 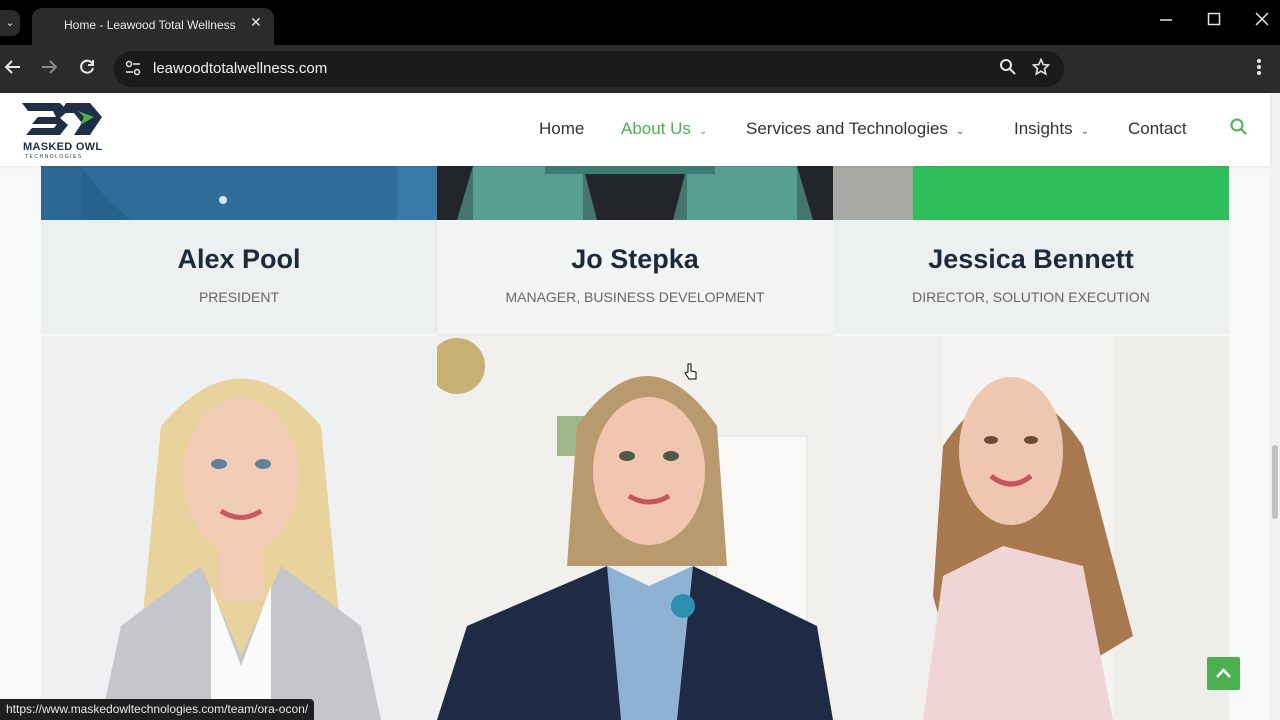 I want to click on team-member-name: Alex Pool, so click(x=239, y=259).